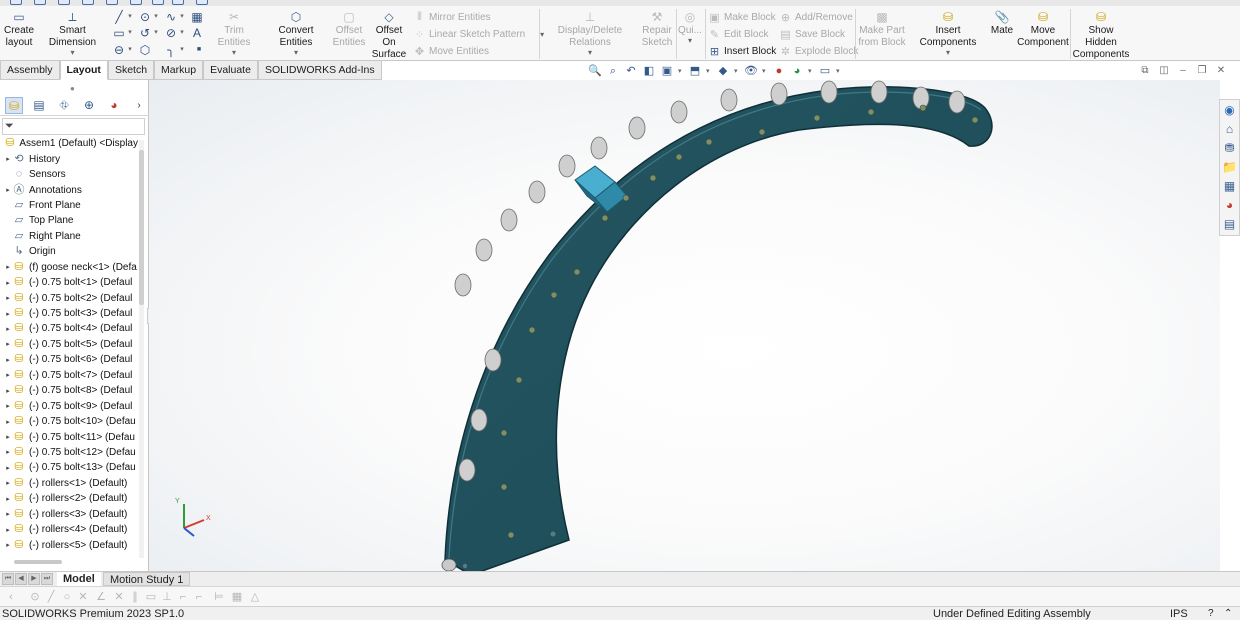 The image size is (1240, 620). What do you see at coordinates (147, 579) in the screenshot?
I see `tab-motion-study-1: Motion Study 1` at bounding box center [147, 579].